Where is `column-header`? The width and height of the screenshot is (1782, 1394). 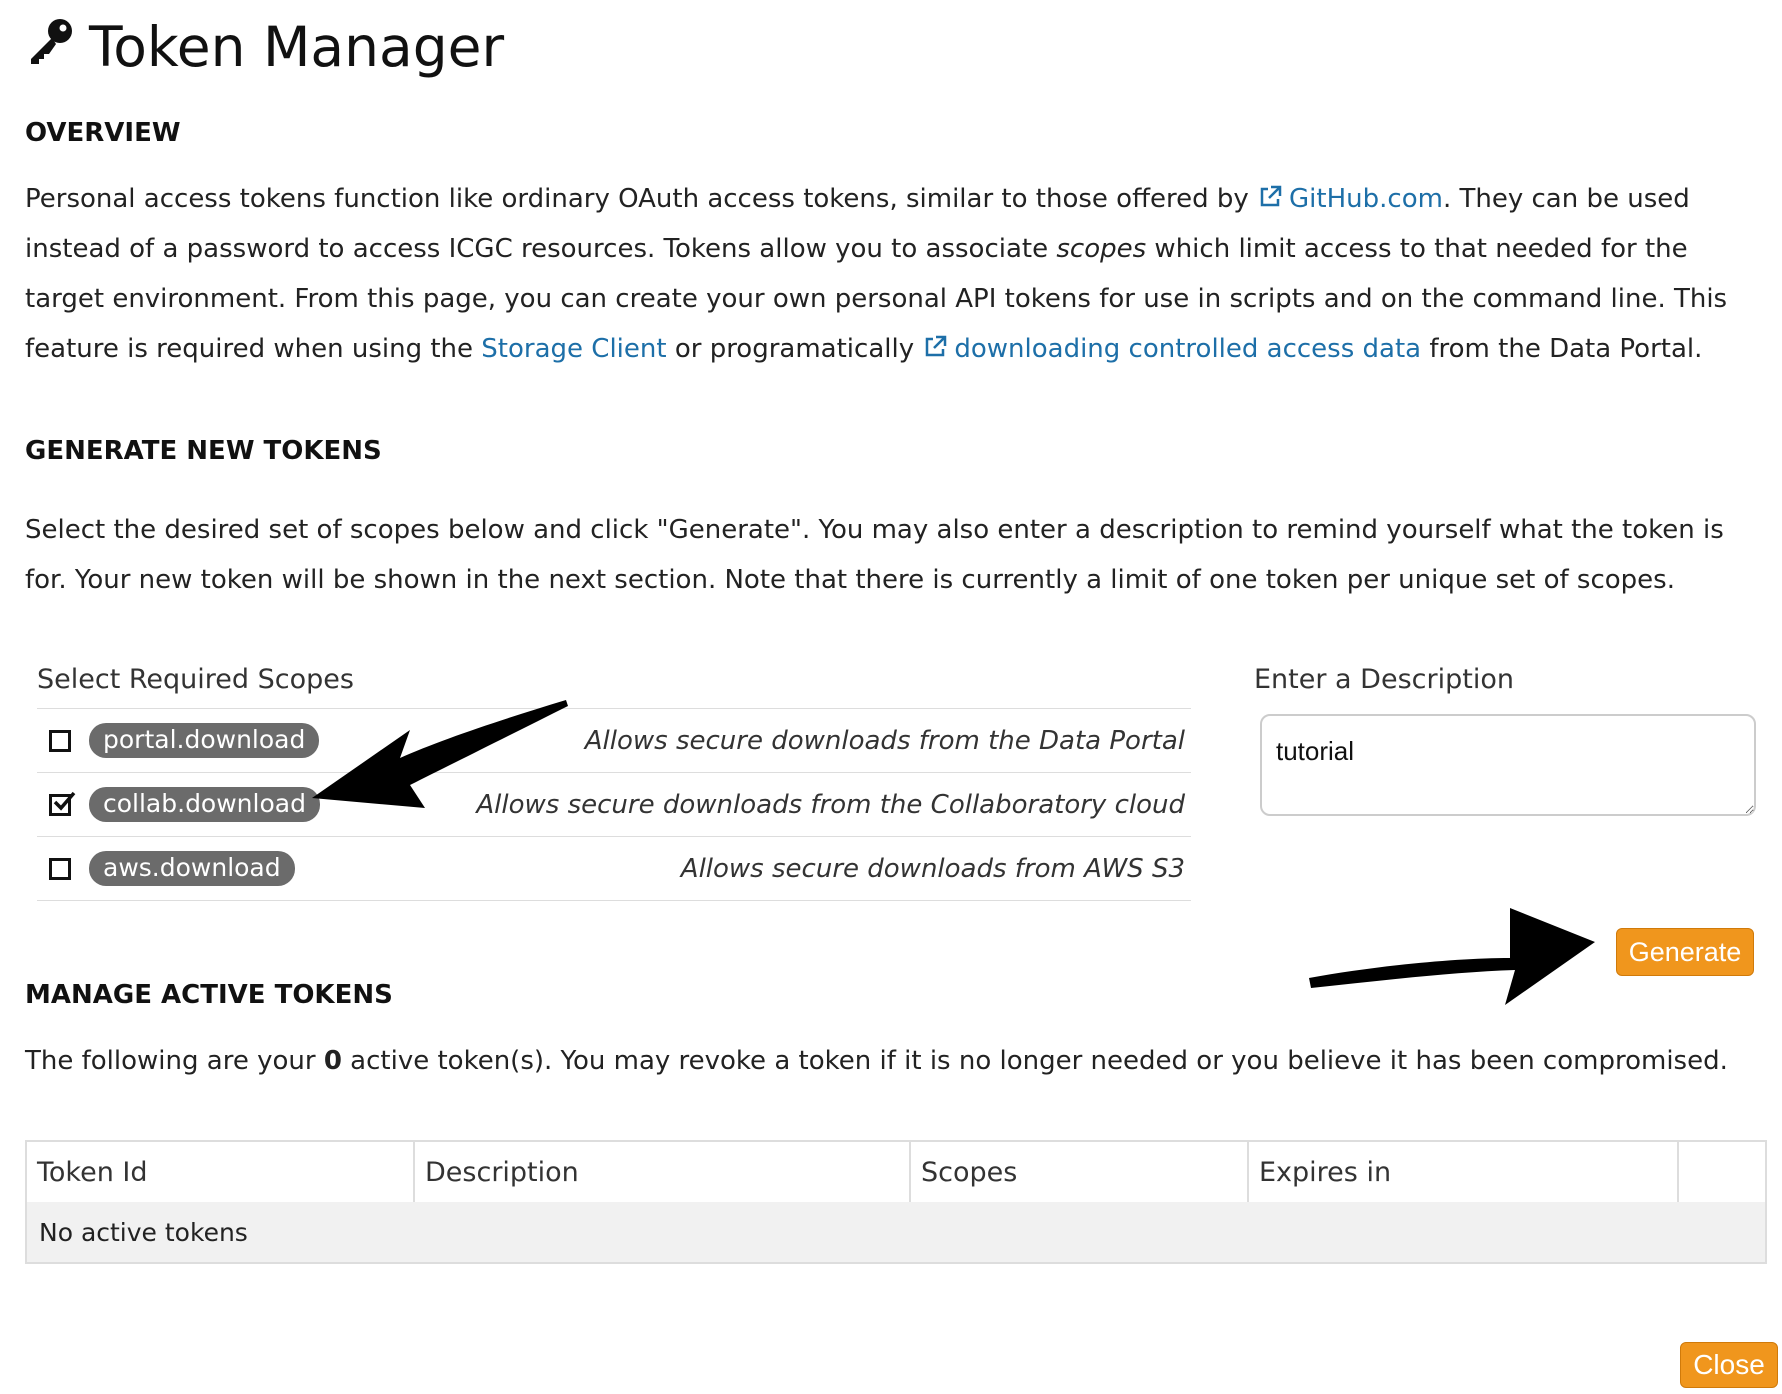
column-header is located at coordinates (1722, 1171).